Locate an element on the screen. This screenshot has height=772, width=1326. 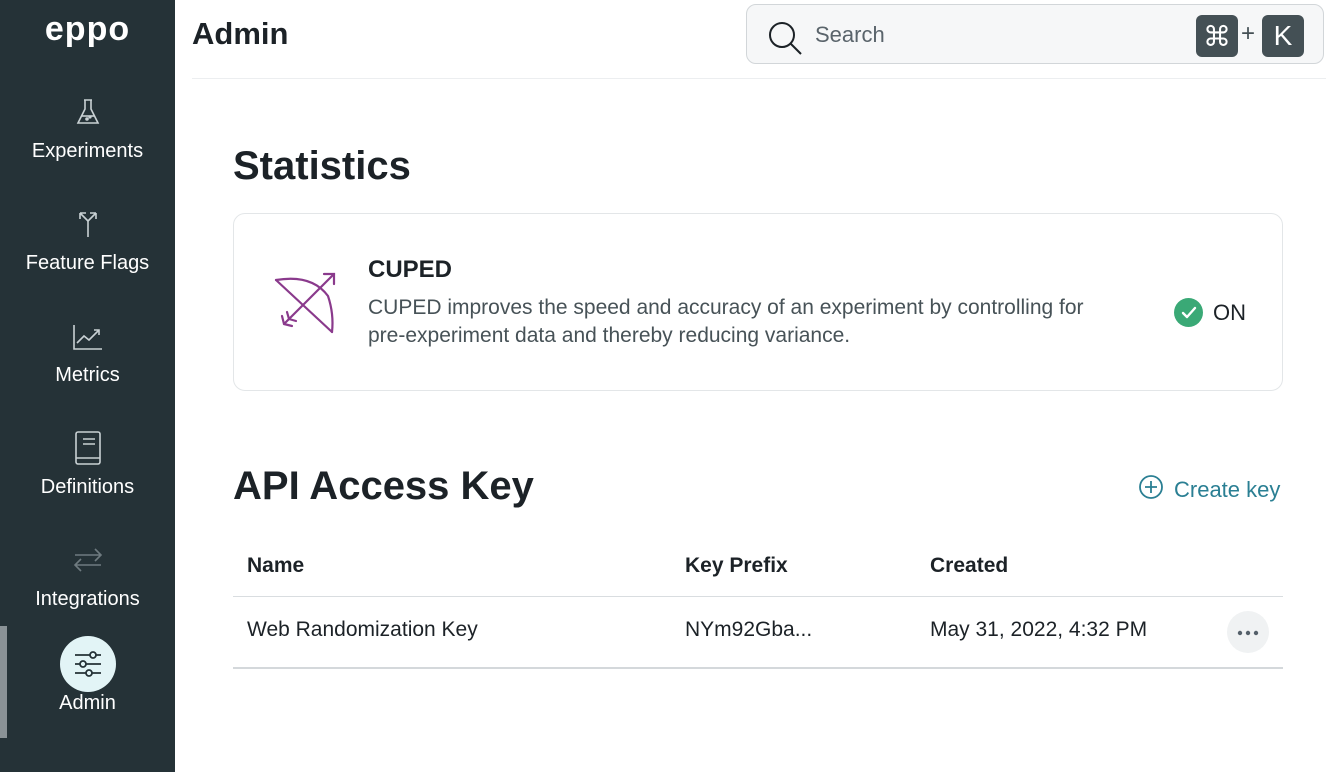
sidebar-item-label: Integrations is located at coordinates (87, 599).